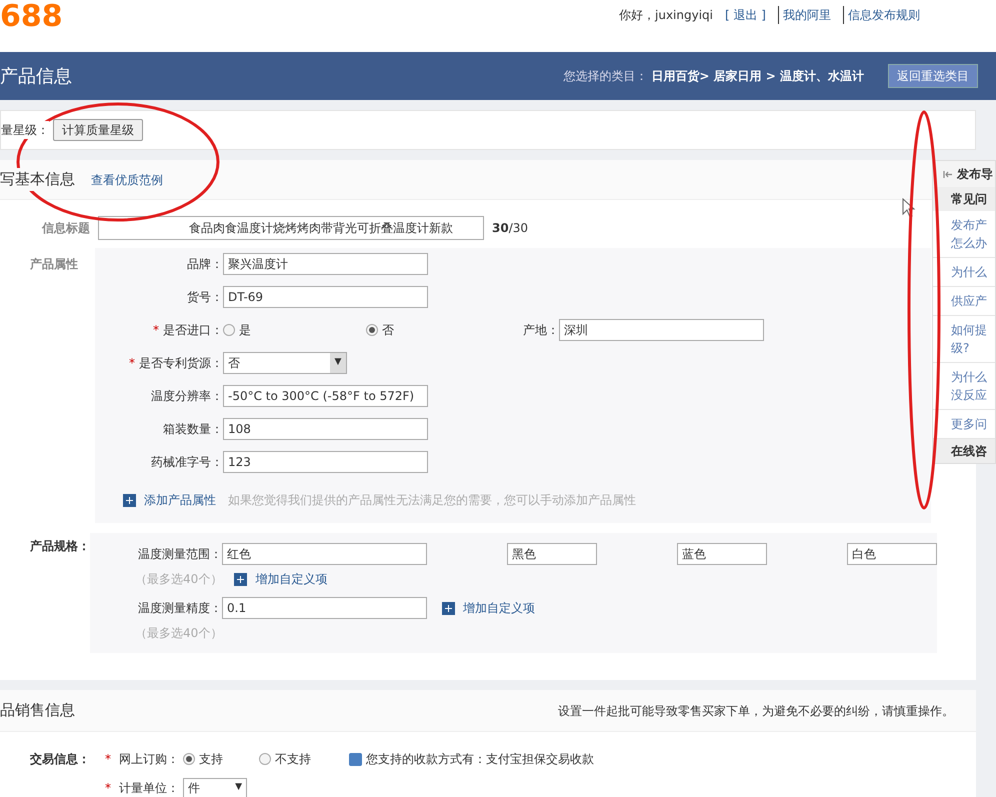 The image size is (996, 797). I want to click on quality-label: 量星级：, so click(25, 130).